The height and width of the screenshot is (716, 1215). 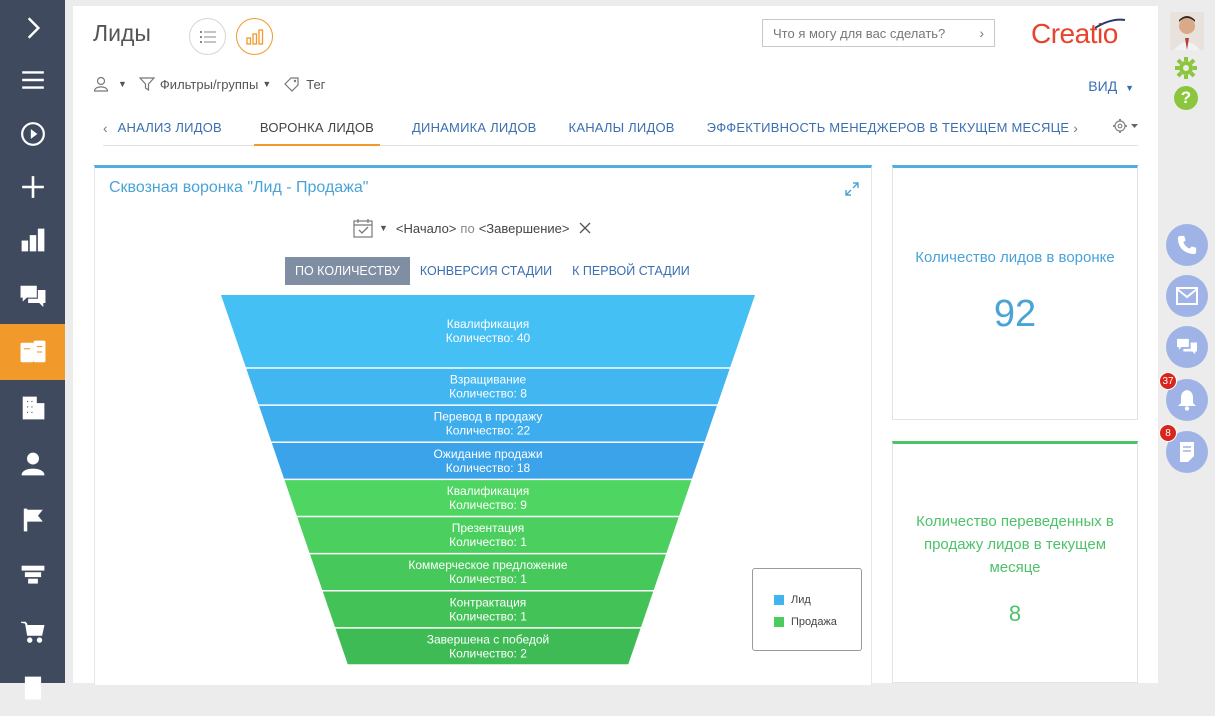 I want to click on filter-icon, so click(x=146, y=84).